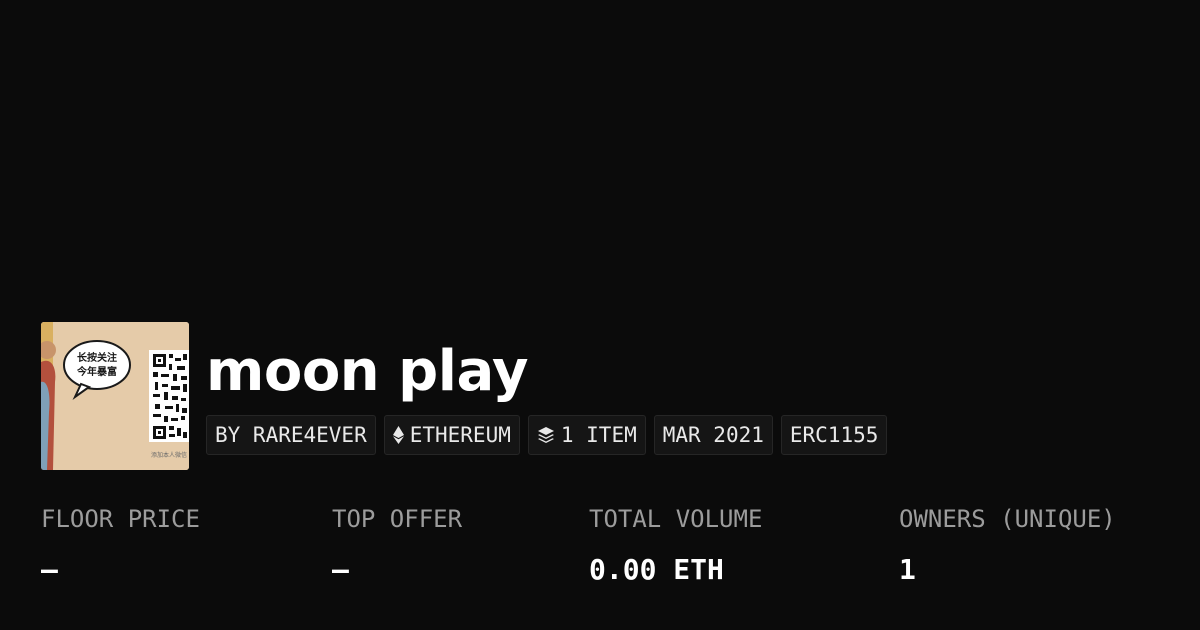  I want to click on thumbnail-caption: 添加本人微信, so click(169, 455).